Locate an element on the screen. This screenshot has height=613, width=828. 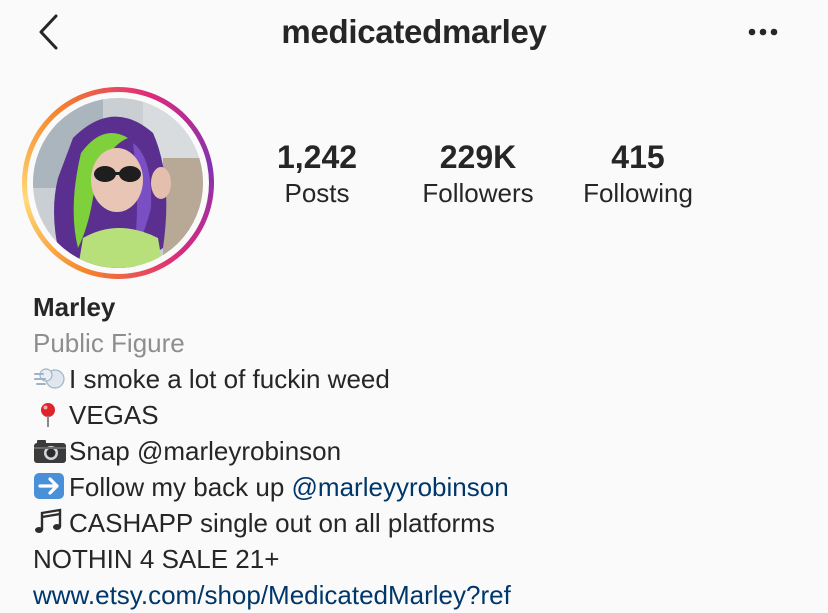
followers-count: 229K is located at coordinates (478, 157).